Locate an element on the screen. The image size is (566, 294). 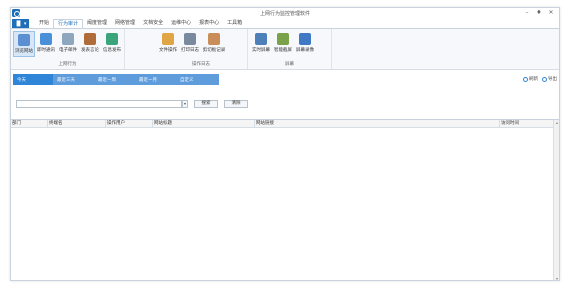
post-comments-button: 发表言论 is located at coordinates (90, 44).